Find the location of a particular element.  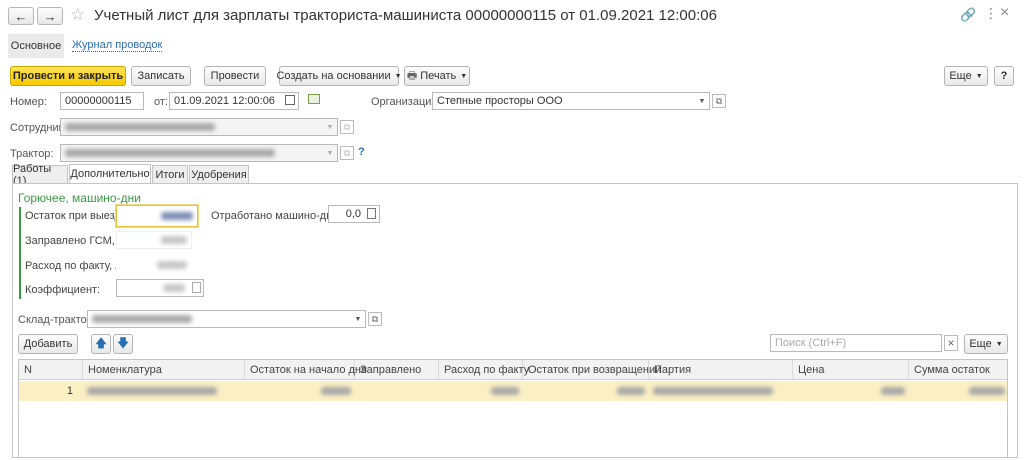

warehouse-value-blurred is located at coordinates (142, 319).